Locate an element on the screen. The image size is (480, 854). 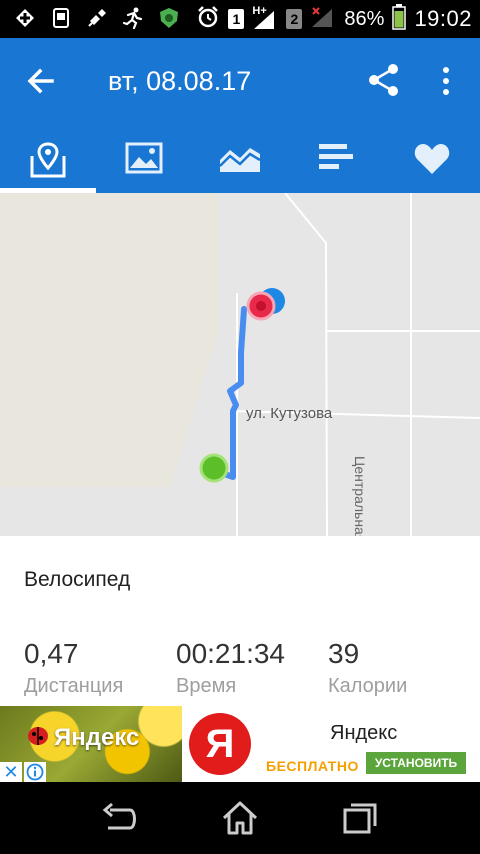
more-options-button is located at coordinates (446, 81).